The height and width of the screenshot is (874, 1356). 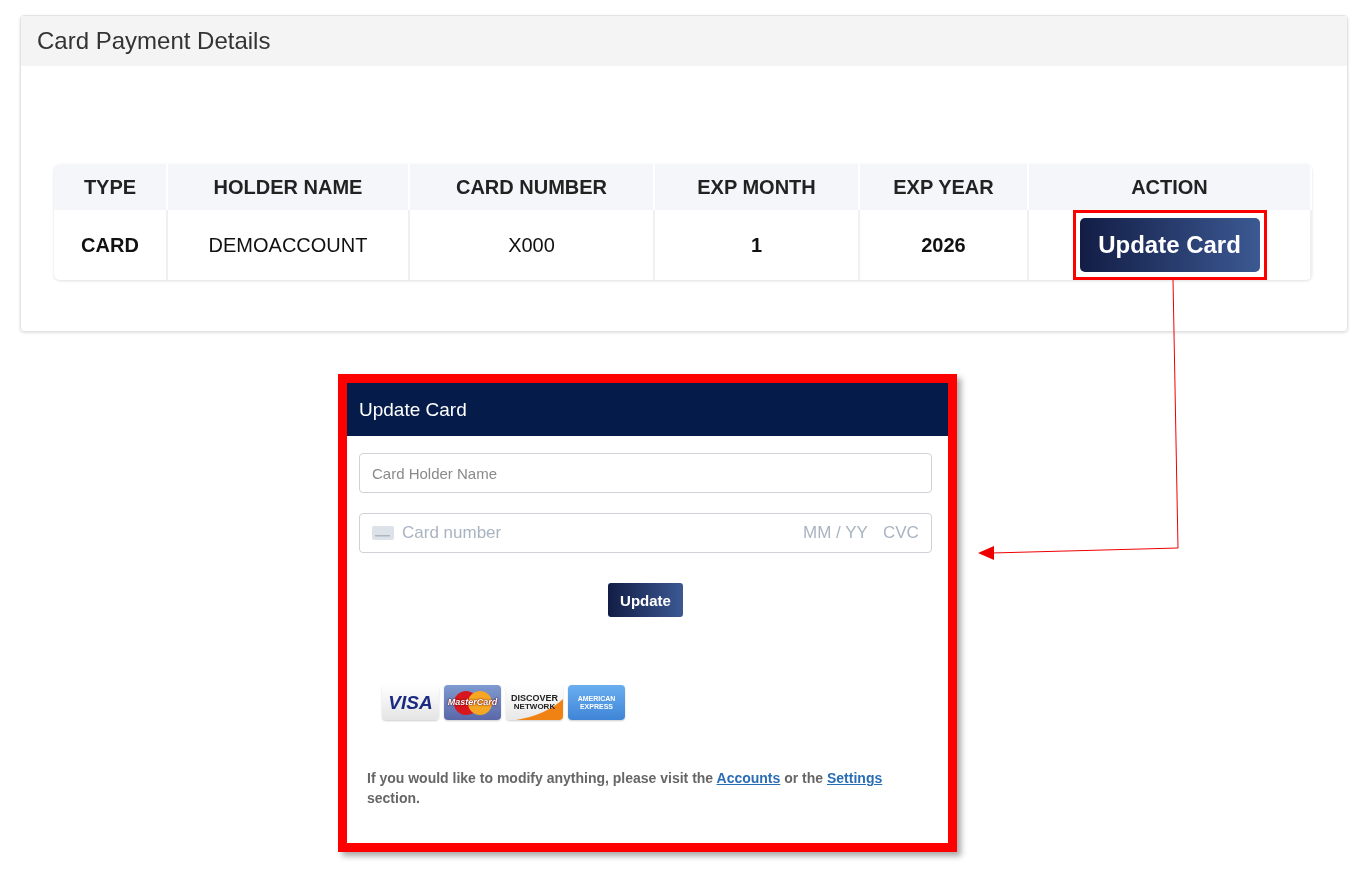 I want to click on settings-link: Accounts, so click(x=748, y=778).